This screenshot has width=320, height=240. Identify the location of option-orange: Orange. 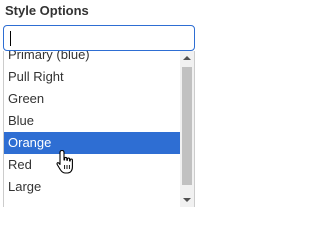
(92, 143).